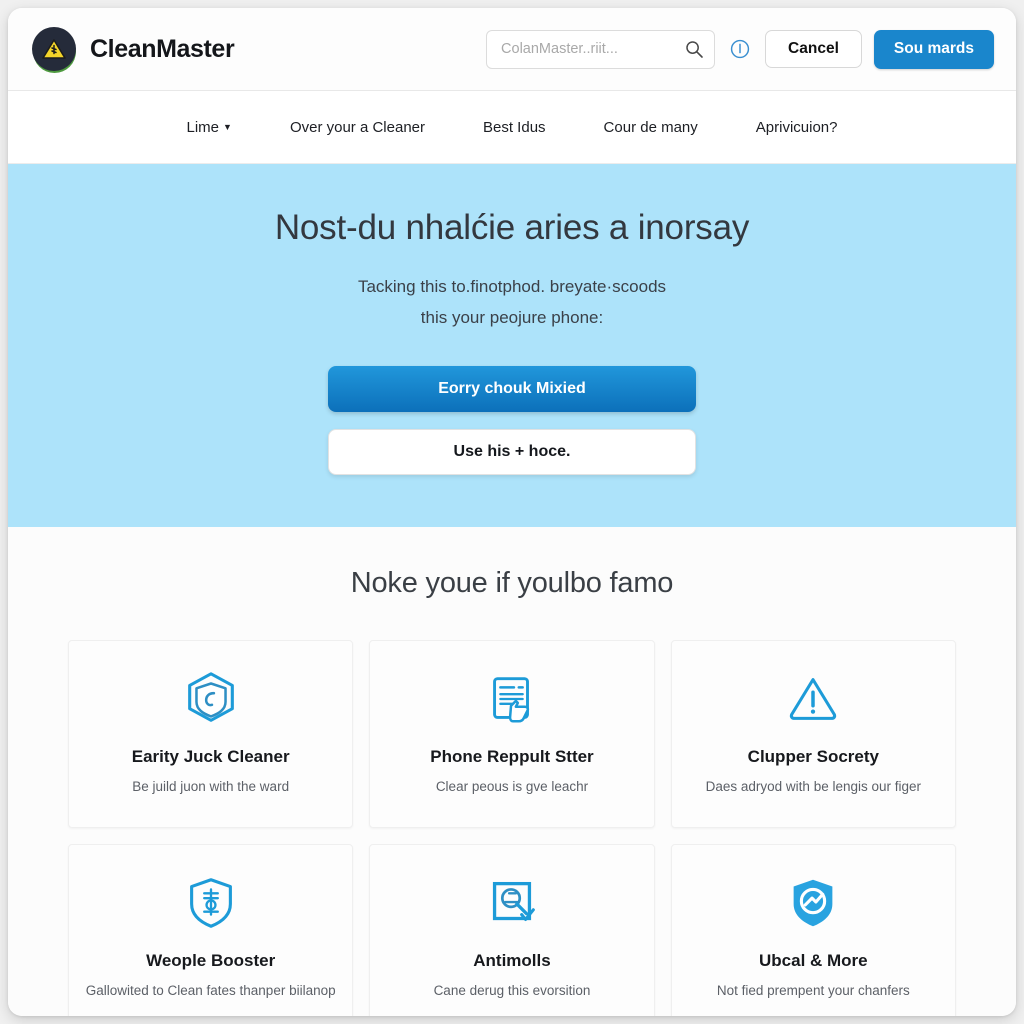 The height and width of the screenshot is (1024, 1024). I want to click on warning-triangle-icon, so click(813, 699).